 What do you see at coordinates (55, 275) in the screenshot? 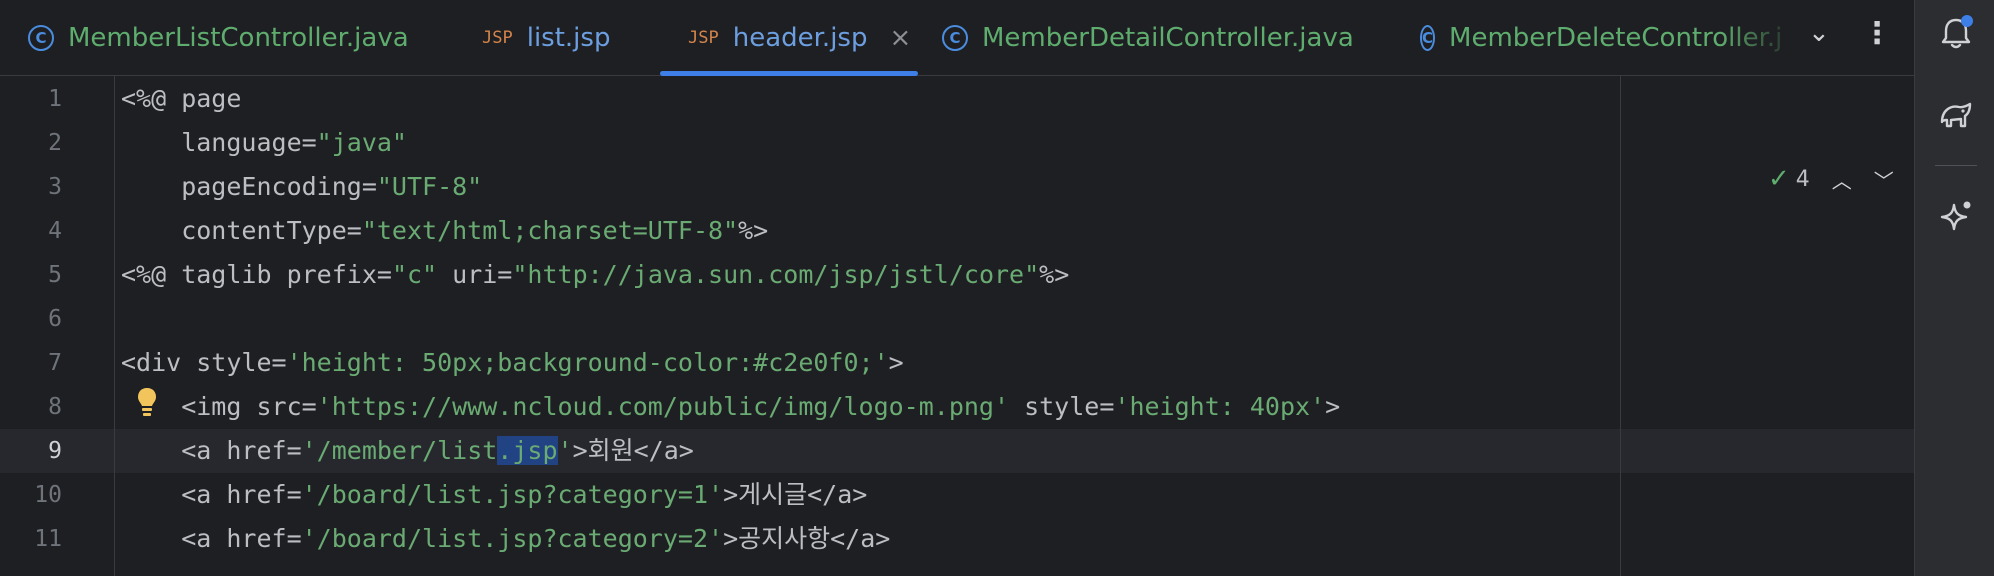
I see `line-number: 5` at bounding box center [55, 275].